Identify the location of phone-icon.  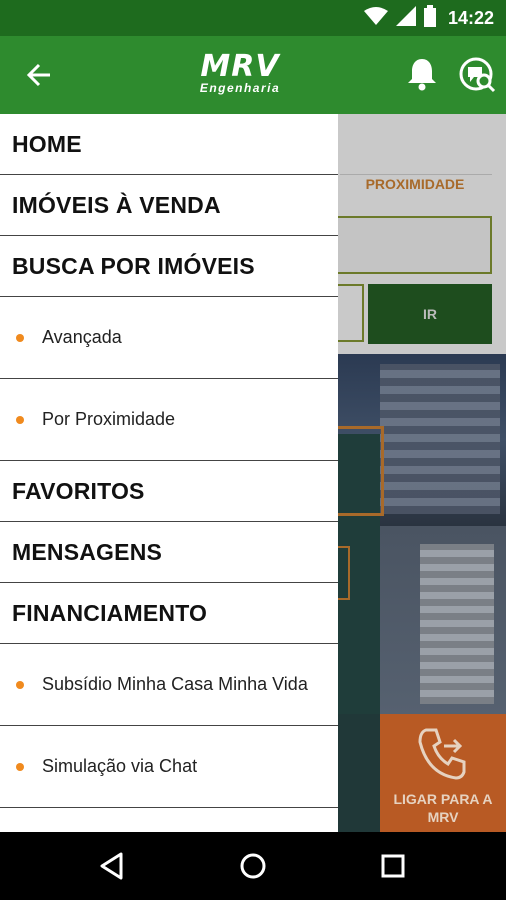
(442, 754).